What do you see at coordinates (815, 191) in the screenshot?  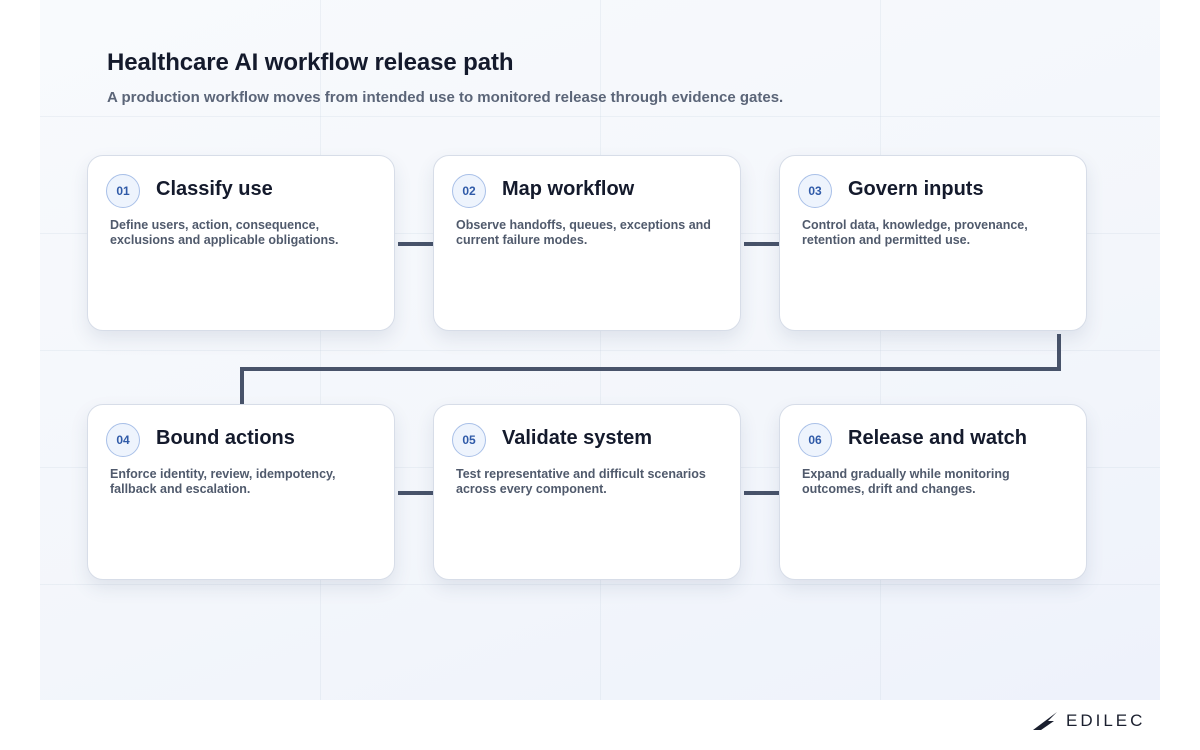 I see `step-number-badge: 03` at bounding box center [815, 191].